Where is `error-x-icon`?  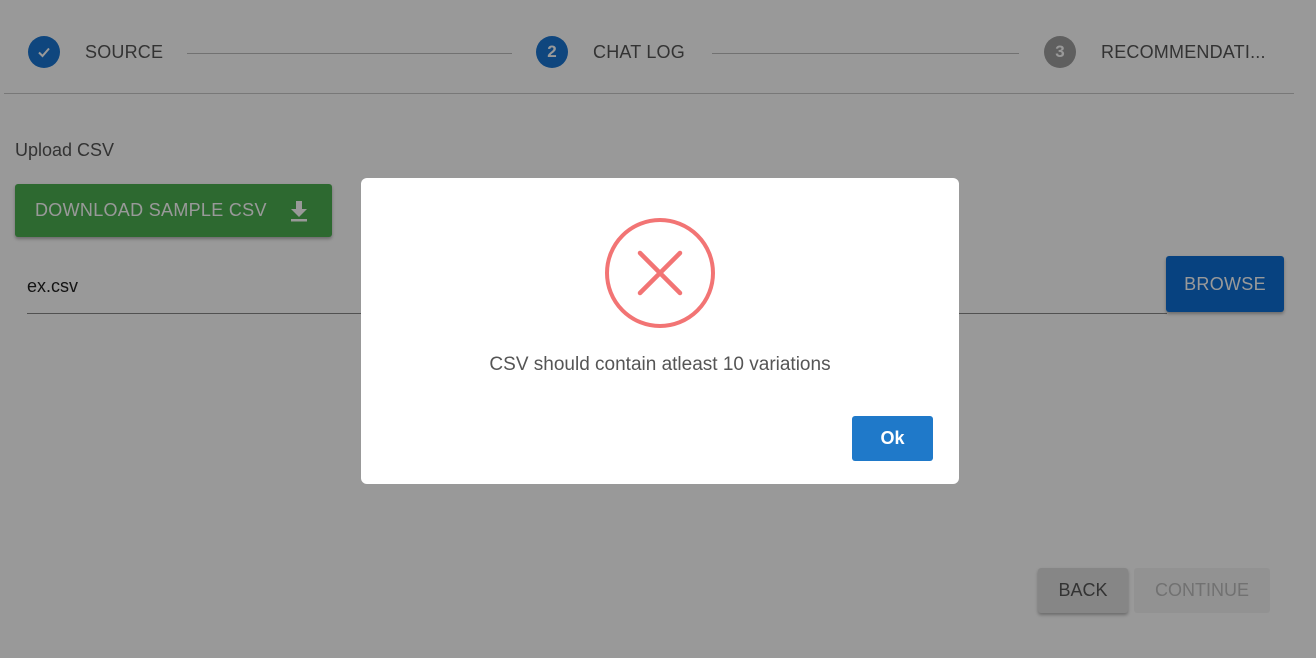 error-x-icon is located at coordinates (660, 273).